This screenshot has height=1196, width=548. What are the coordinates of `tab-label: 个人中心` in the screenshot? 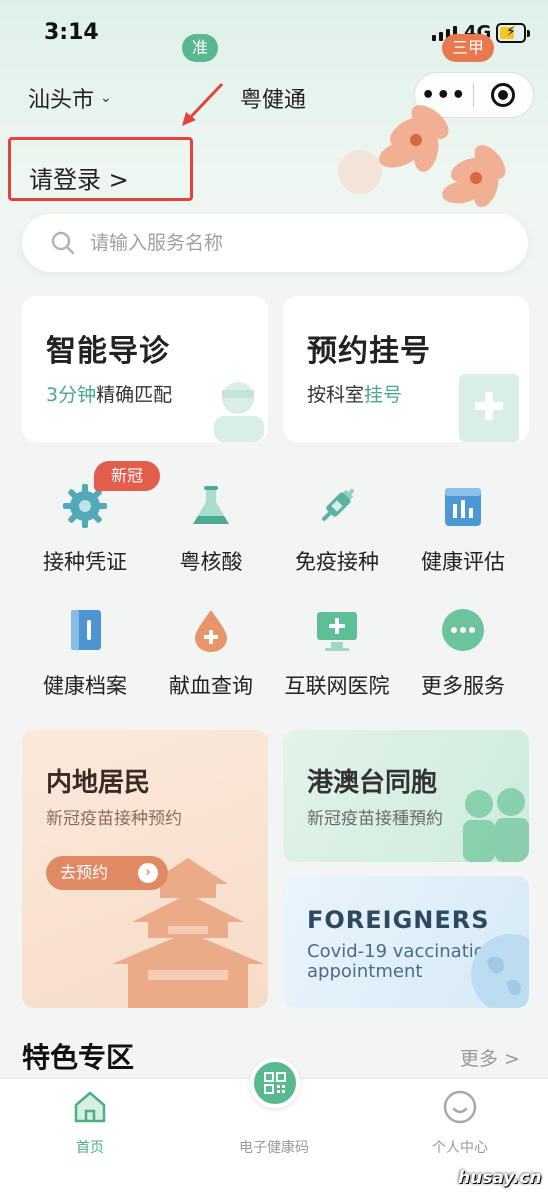 It's located at (460, 1148).